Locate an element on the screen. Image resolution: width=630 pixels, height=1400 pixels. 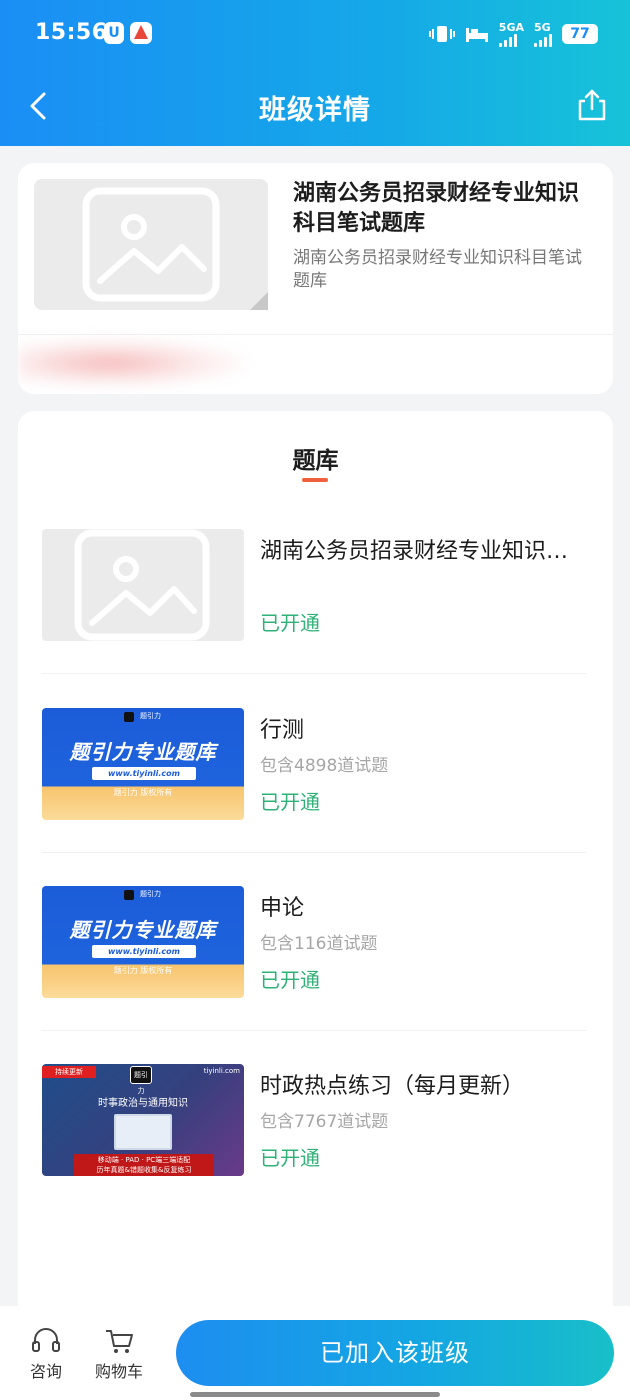
item-question-count: 包含4898道试题 is located at coordinates (324, 766).